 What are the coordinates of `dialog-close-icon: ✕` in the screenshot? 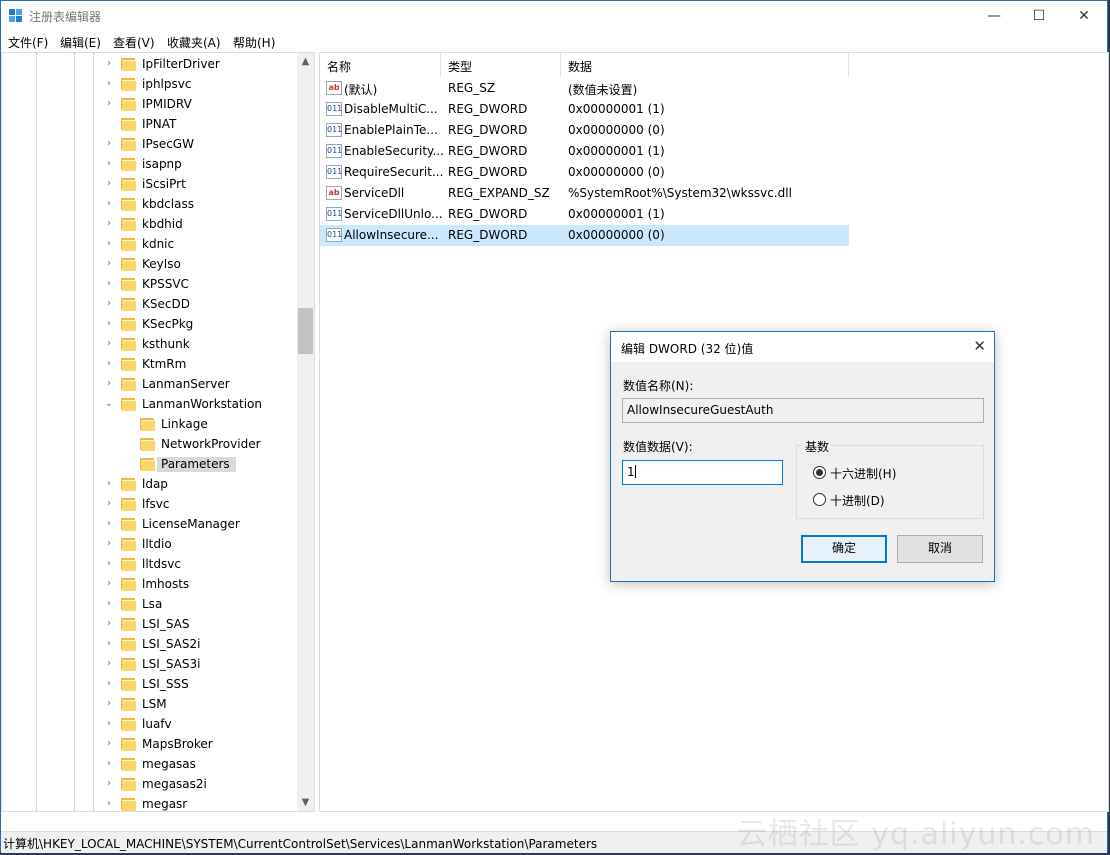 It's located at (979, 346).